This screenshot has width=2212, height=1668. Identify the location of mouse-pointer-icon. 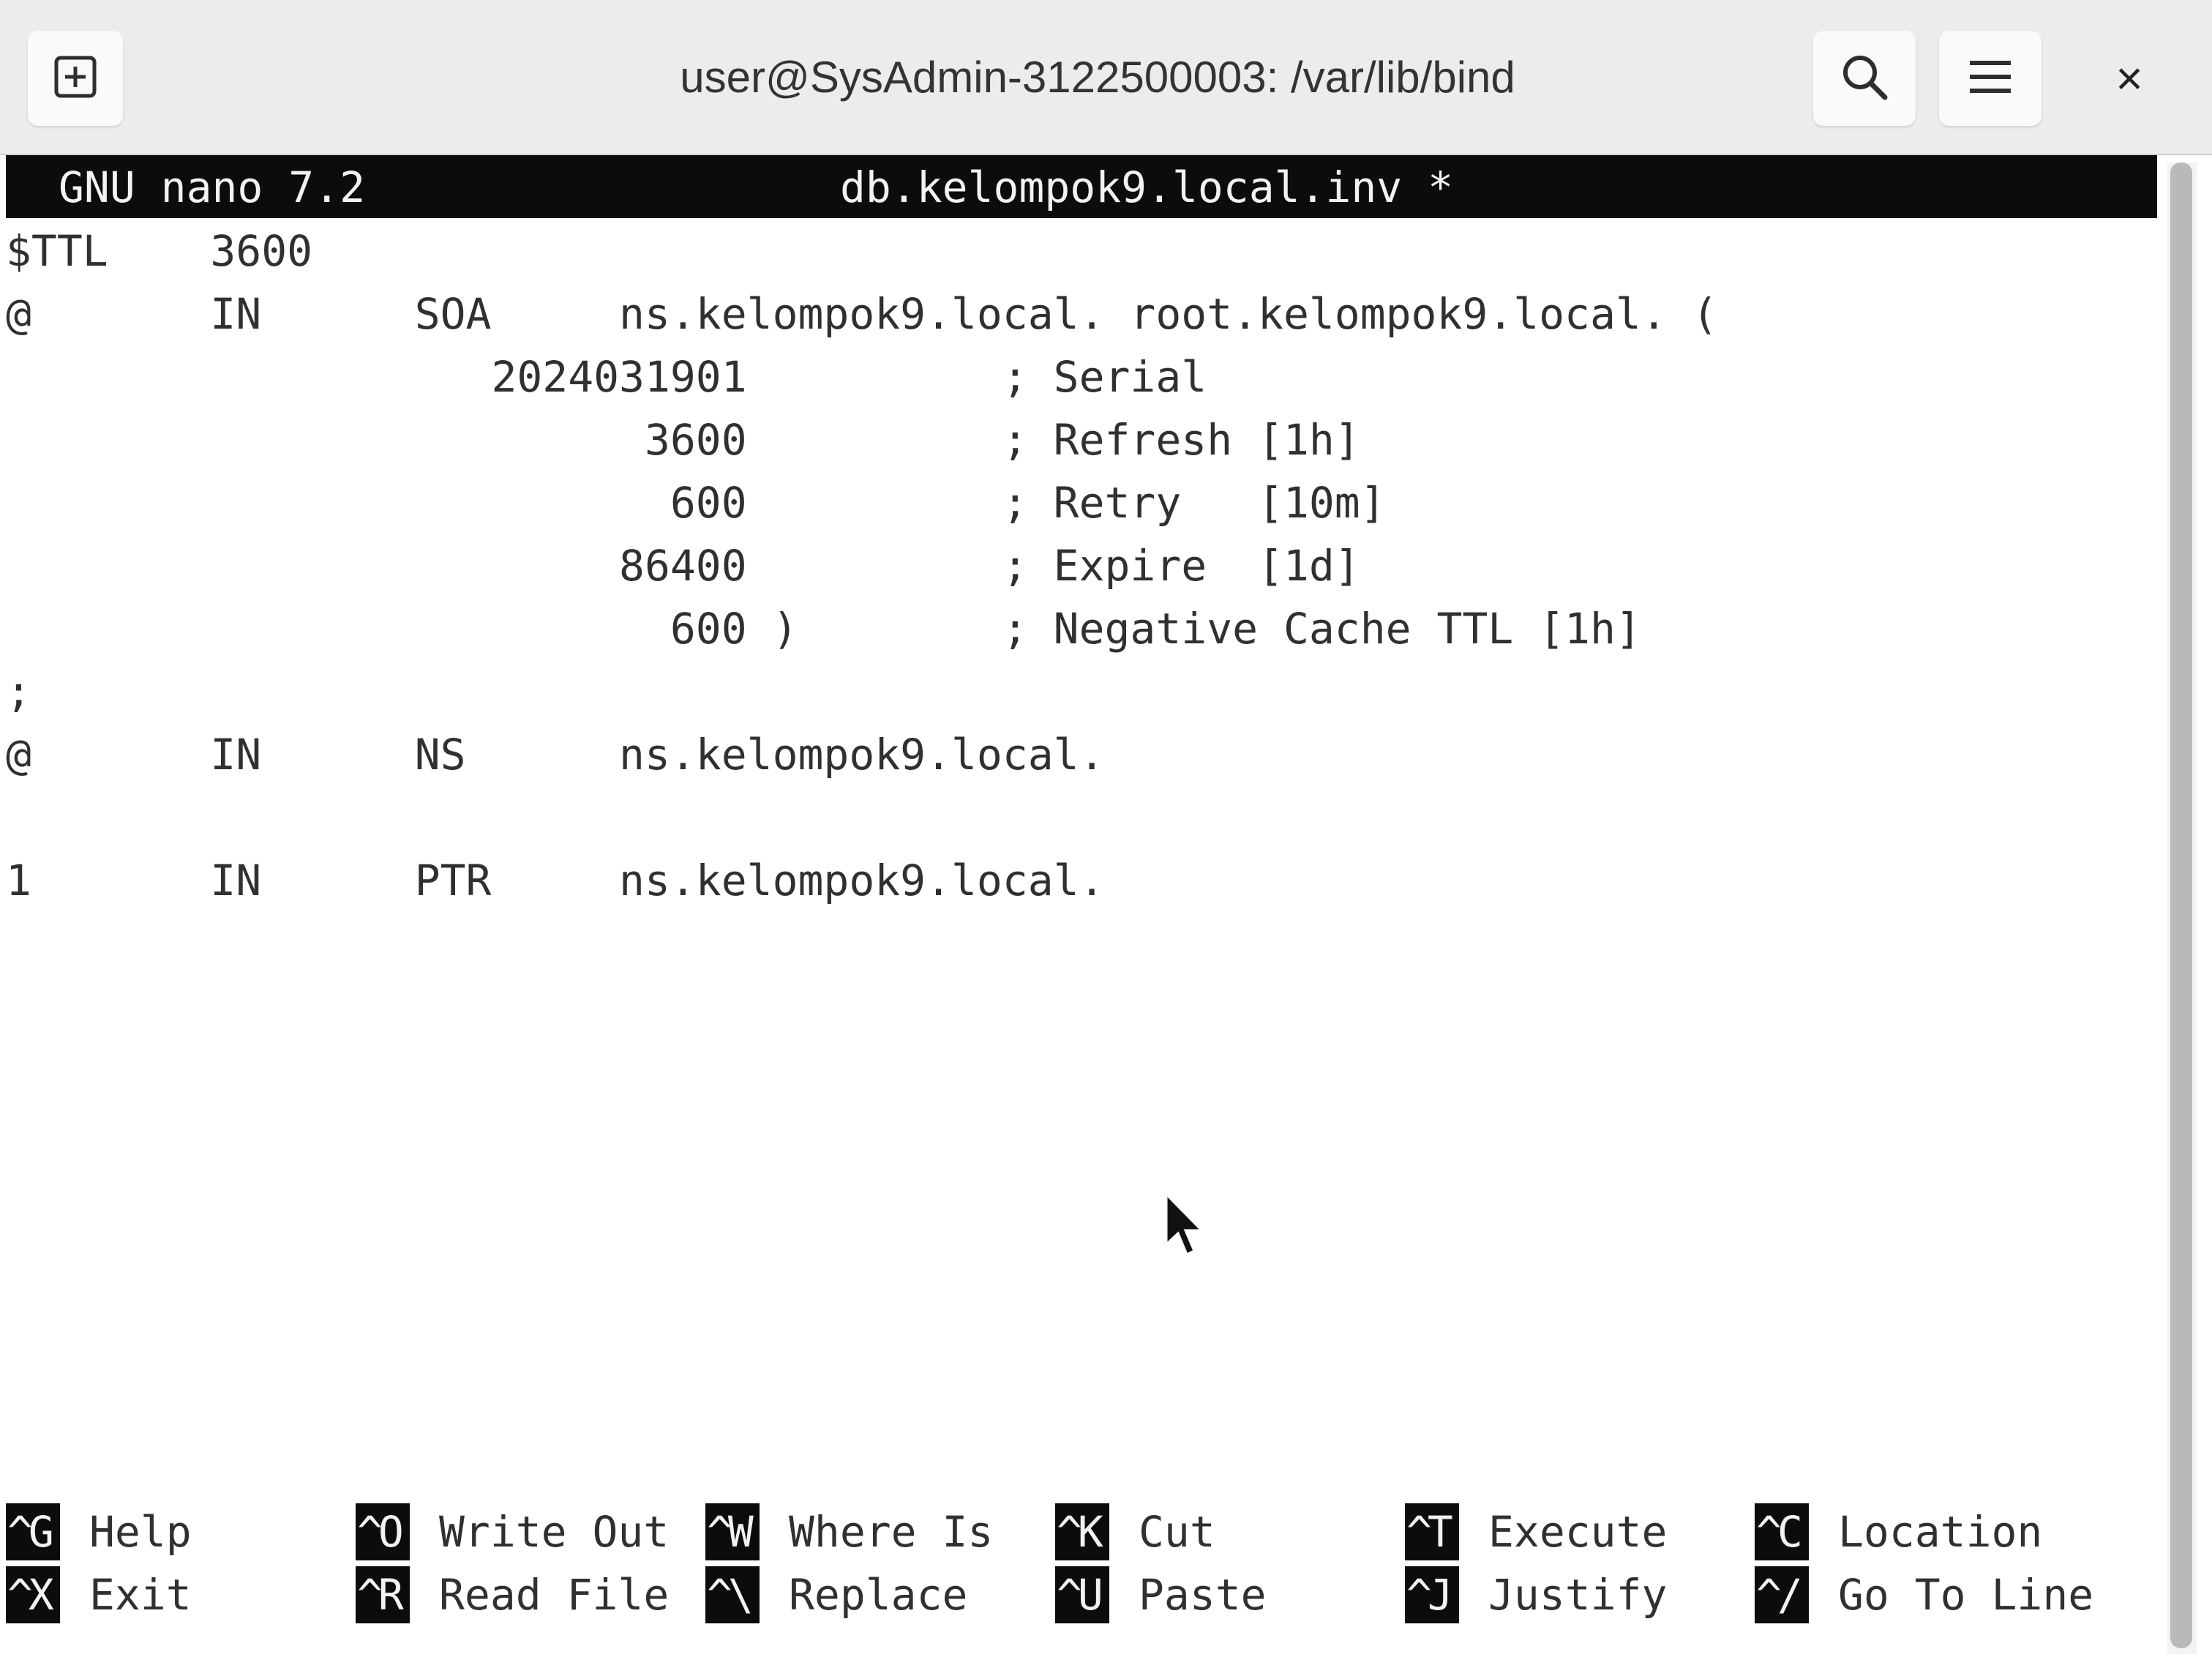
(1185, 1225).